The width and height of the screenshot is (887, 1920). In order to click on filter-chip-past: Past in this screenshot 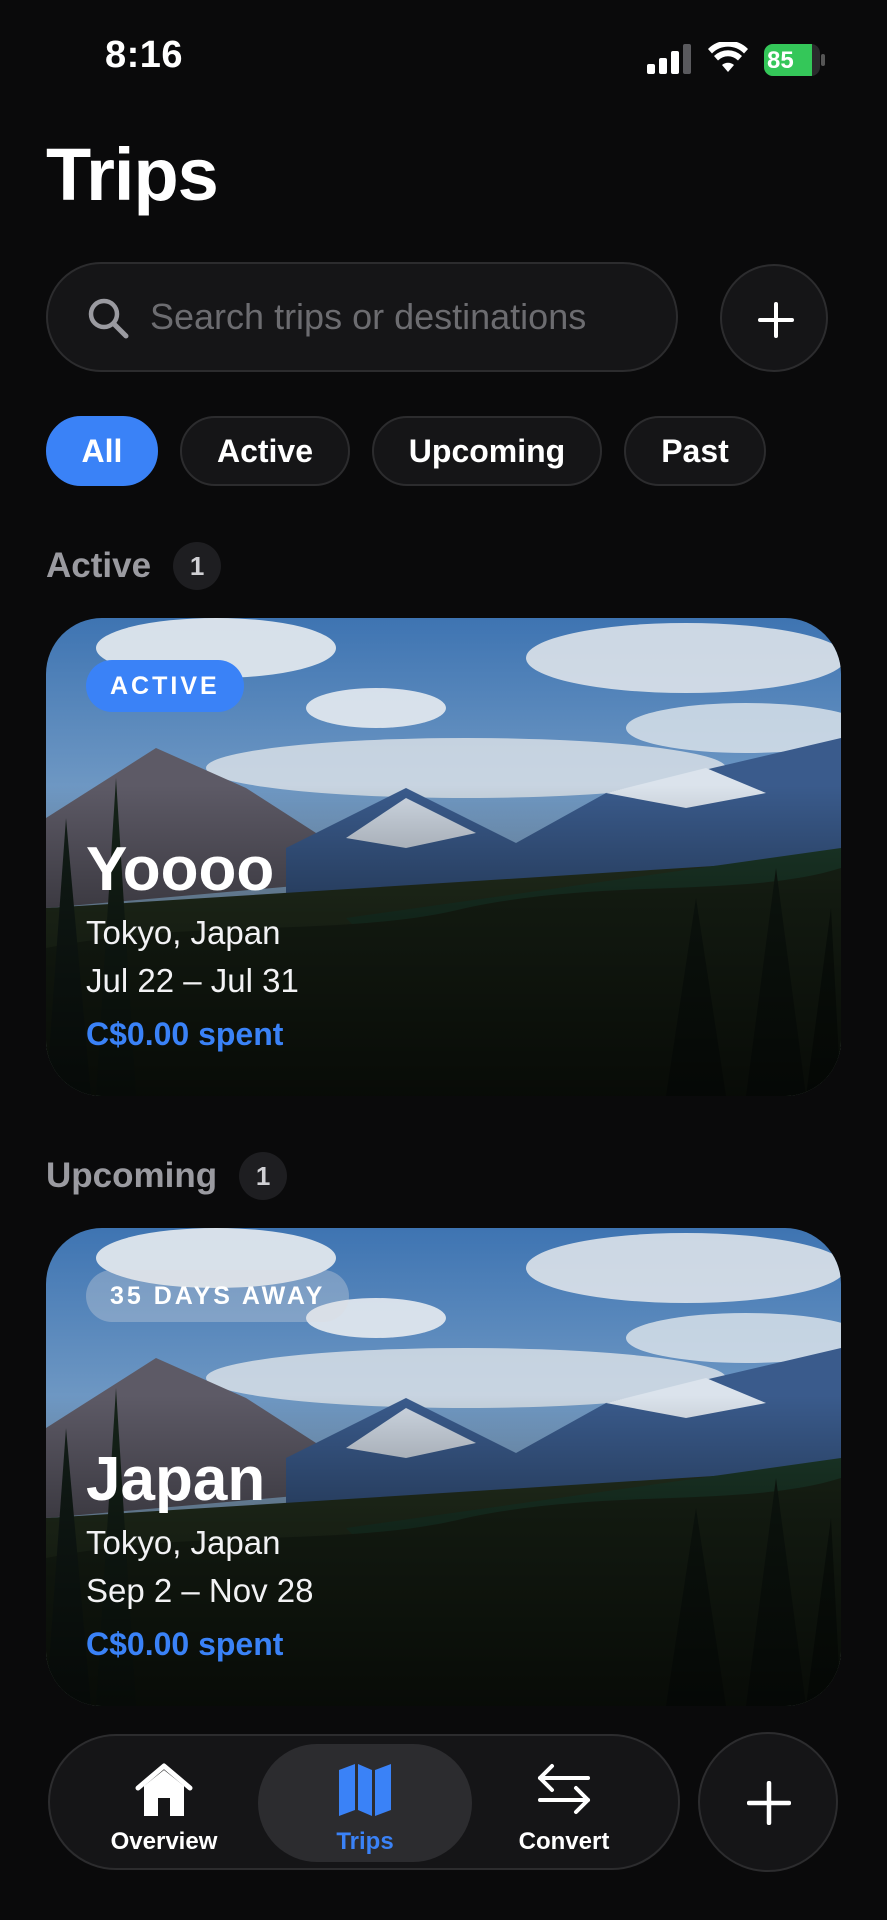, I will do `click(695, 451)`.